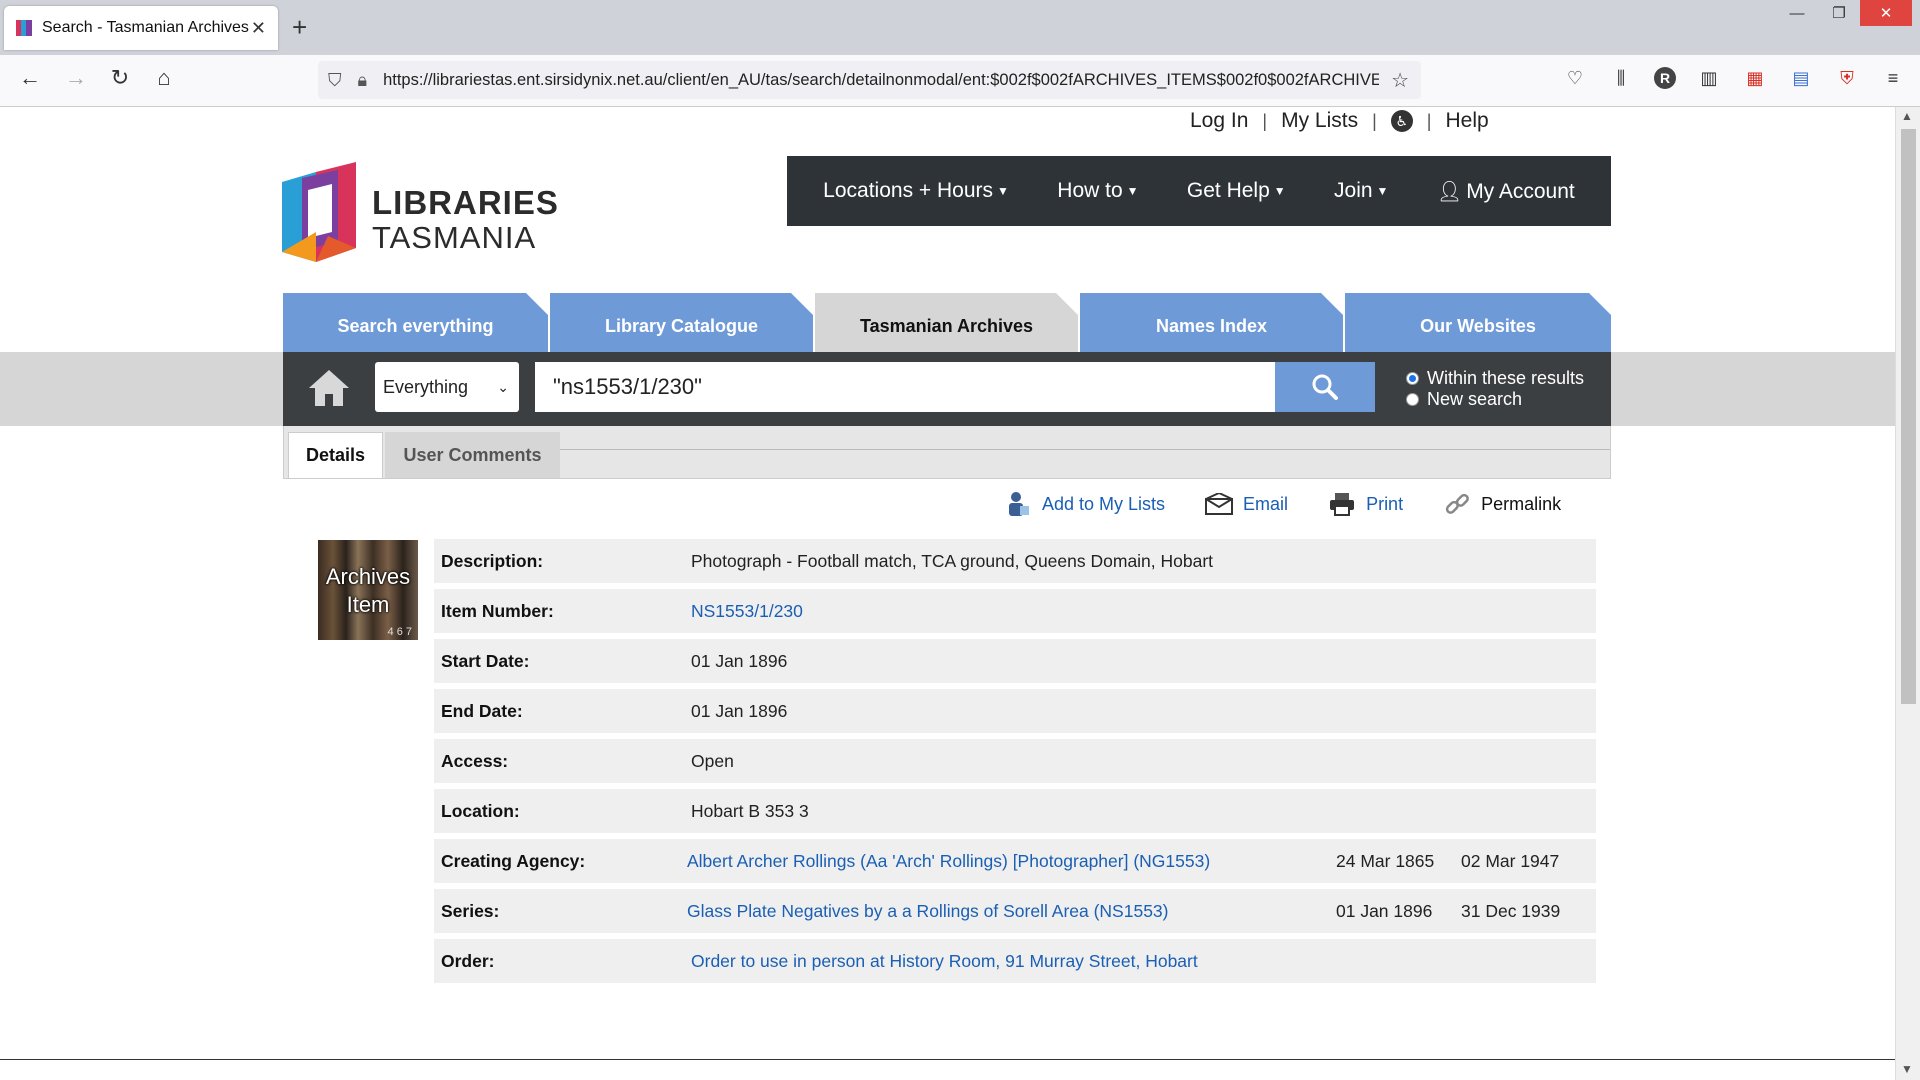 The width and height of the screenshot is (1920, 1080). What do you see at coordinates (368, 590) in the screenshot?
I see `archives-item-thumbnail: Archives Item 4 6 7` at bounding box center [368, 590].